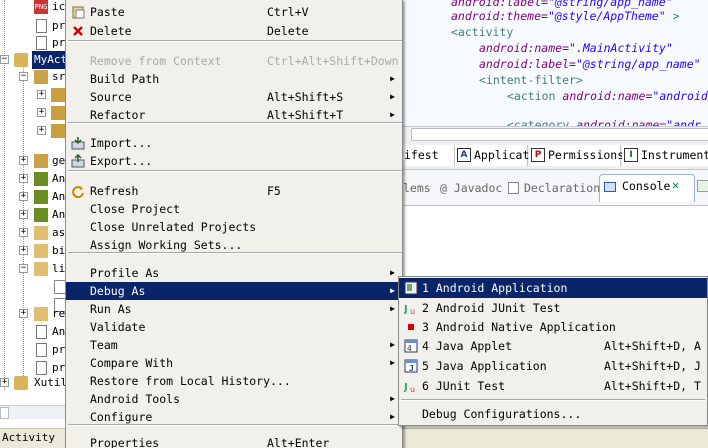 Image resolution: width=708 pixels, height=448 pixels. What do you see at coordinates (33, 161) in the screenshot?
I see `tree-item: + ge` at bounding box center [33, 161].